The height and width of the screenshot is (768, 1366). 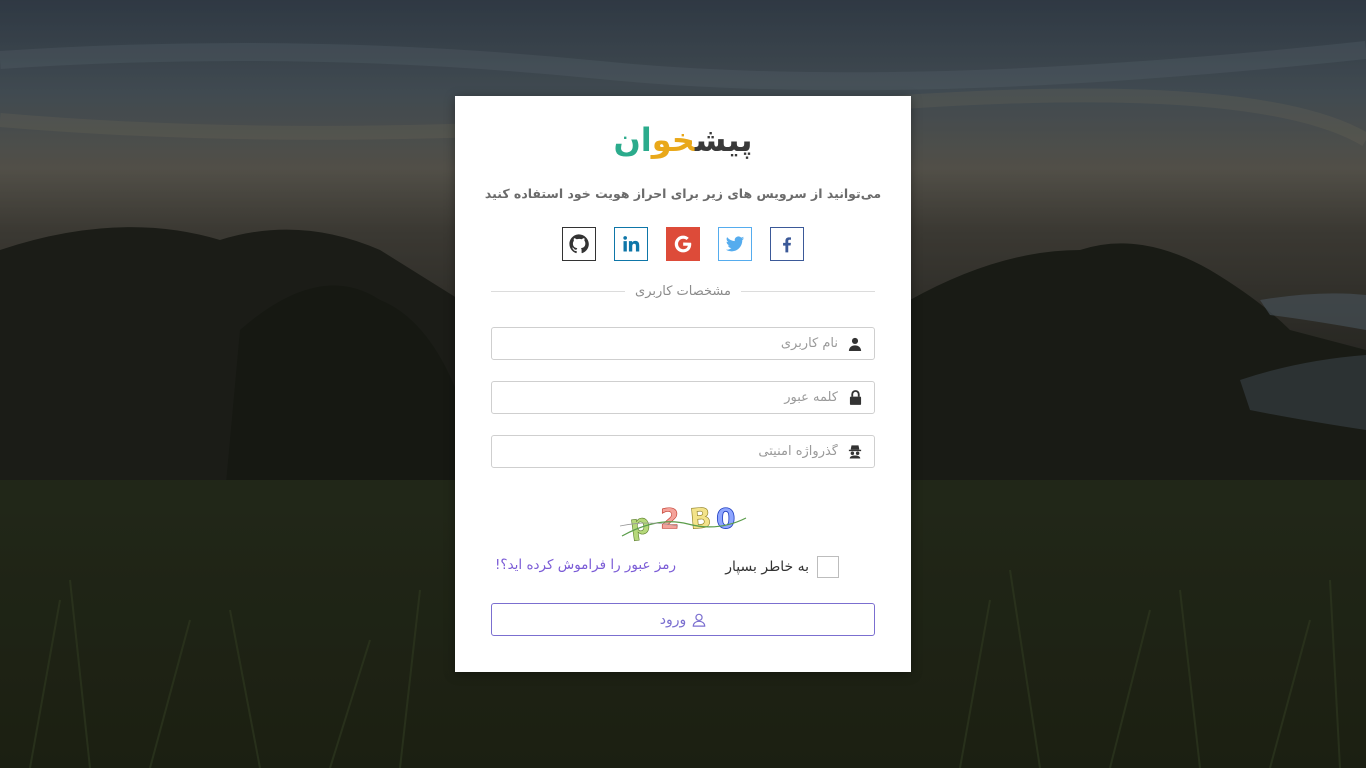 What do you see at coordinates (828, 567) in the screenshot?
I see `remember-me-checkbox` at bounding box center [828, 567].